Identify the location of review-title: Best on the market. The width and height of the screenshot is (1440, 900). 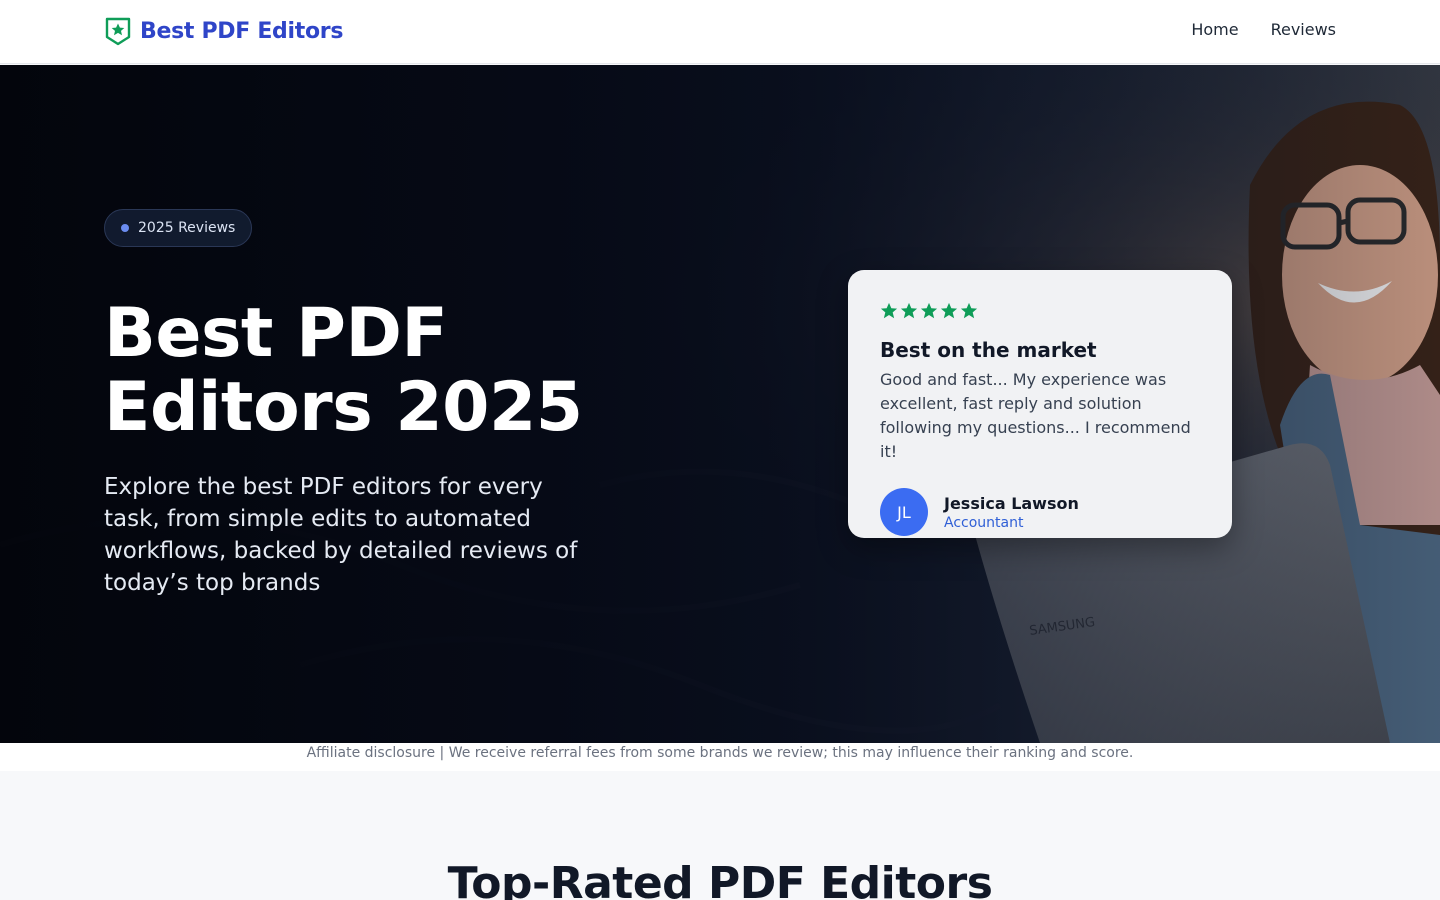
(988, 350).